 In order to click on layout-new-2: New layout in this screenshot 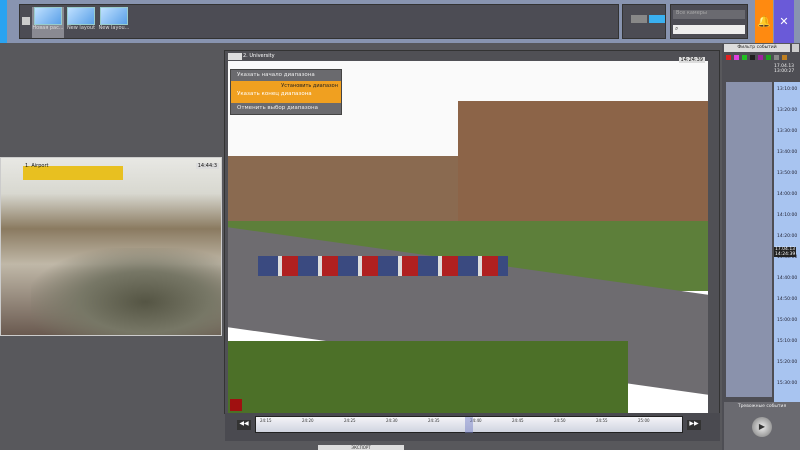, I will do `click(81, 22)`.